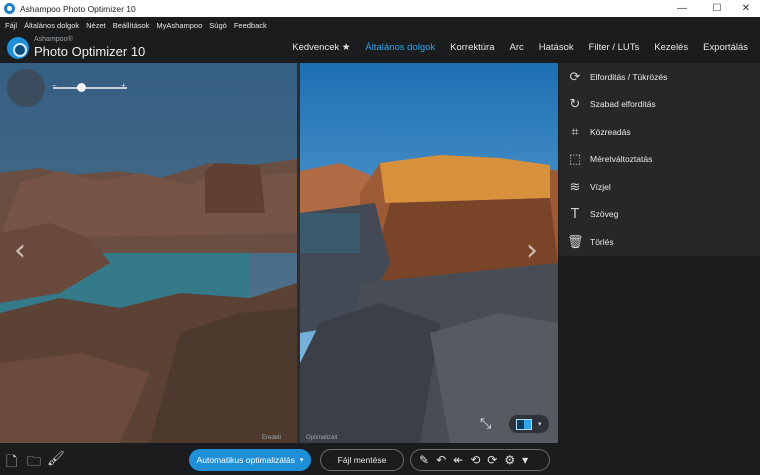 The width and height of the screenshot is (760, 475). Describe the element at coordinates (11, 25) in the screenshot. I see `menu-file: Fájl` at that location.